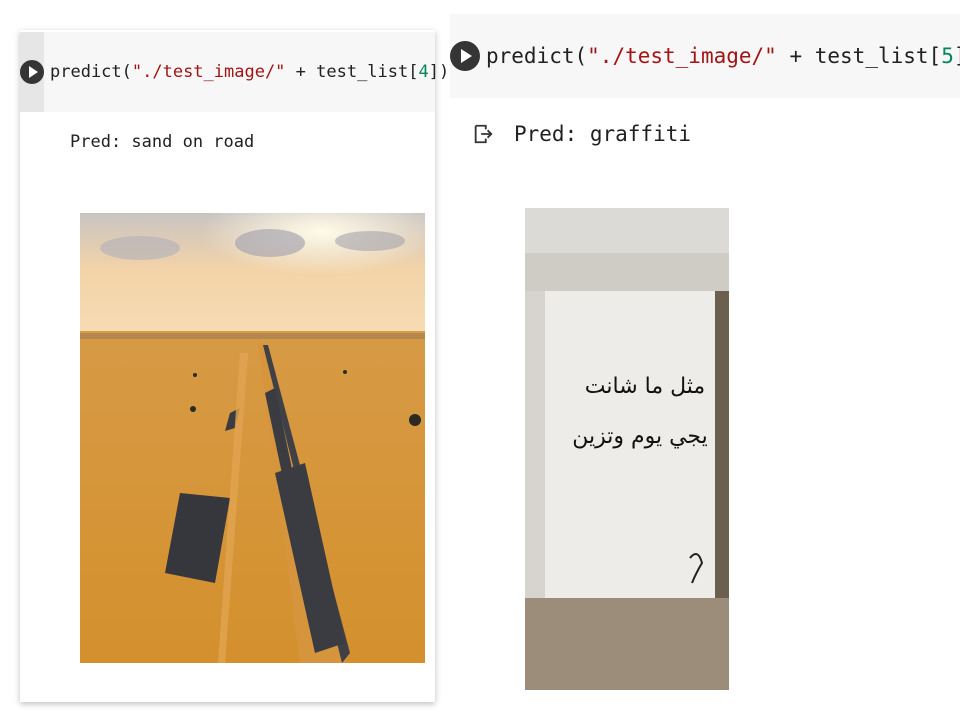 The width and height of the screenshot is (960, 720). I want to click on code-line: predict("./test_image/" + test_list[5]), so click(723, 56).